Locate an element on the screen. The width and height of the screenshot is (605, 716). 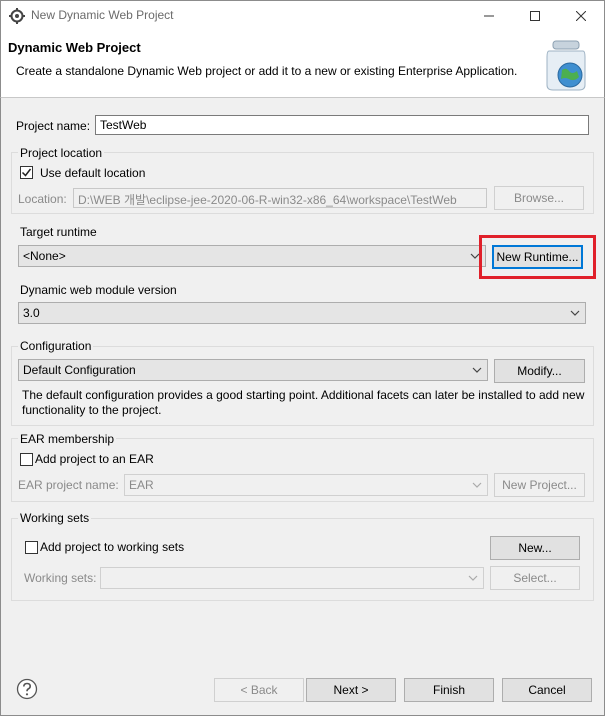
checkmark-icon is located at coordinates (26, 172).